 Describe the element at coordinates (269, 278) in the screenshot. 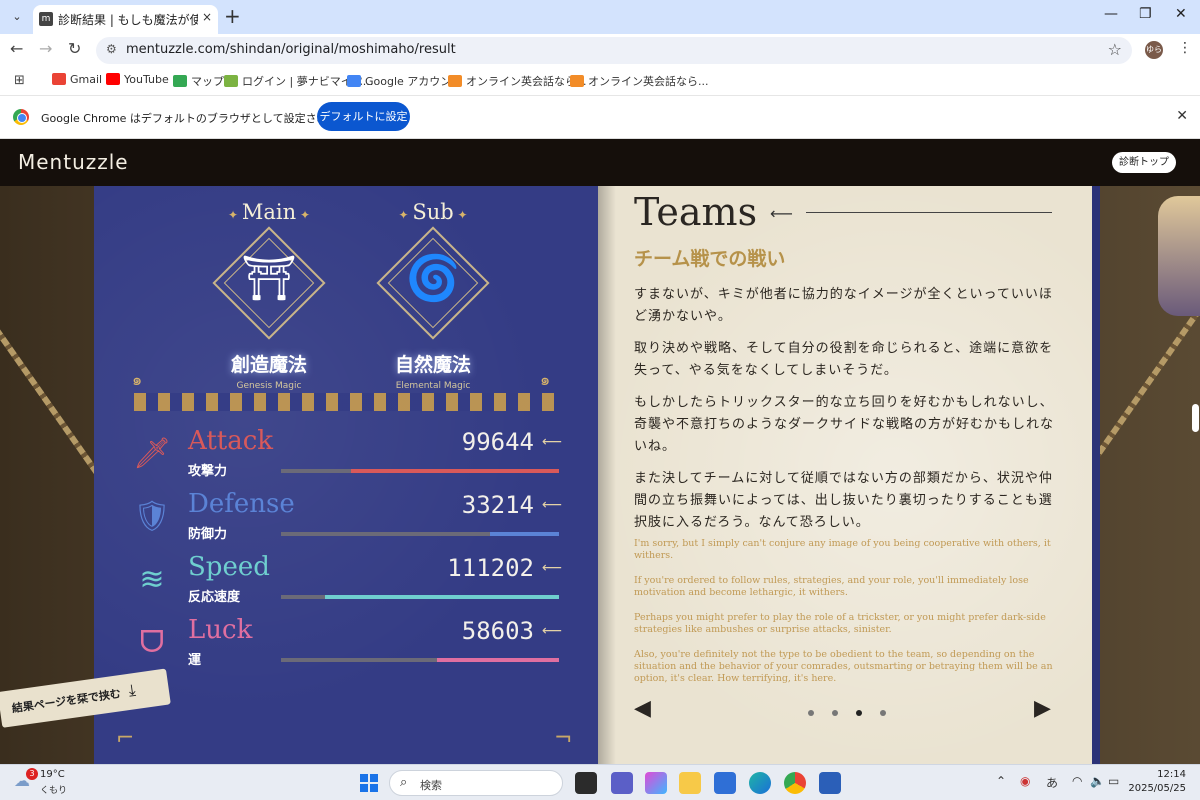

I see `genesis-magic-icon: ⛩` at that location.